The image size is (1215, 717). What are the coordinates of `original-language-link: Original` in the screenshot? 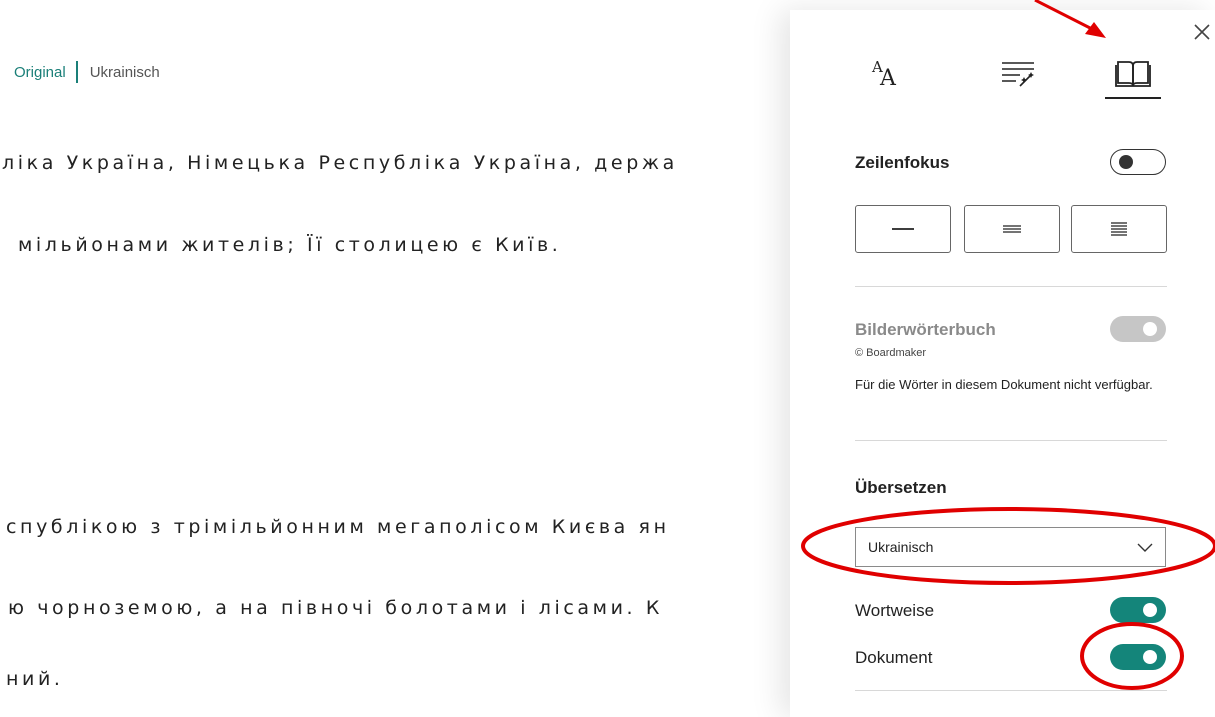 It's located at (40, 72).